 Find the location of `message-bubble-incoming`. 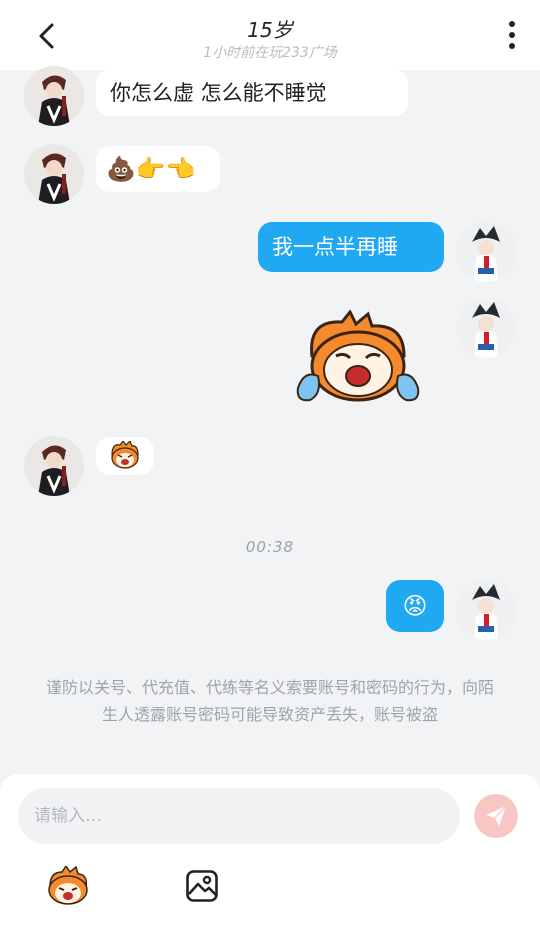

message-bubble-incoming is located at coordinates (125, 456).